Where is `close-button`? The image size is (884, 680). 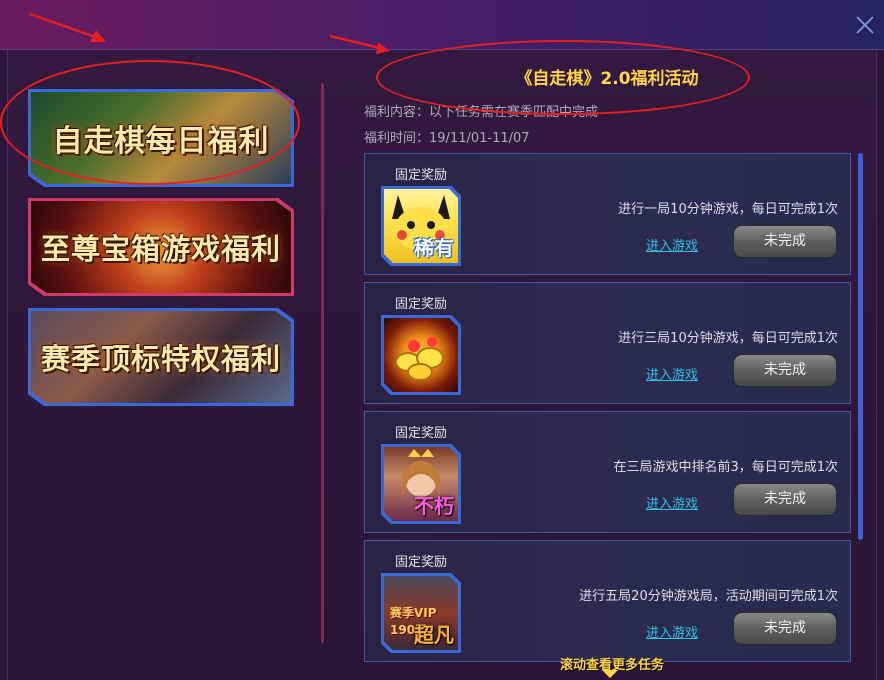 close-button is located at coordinates (865, 25).